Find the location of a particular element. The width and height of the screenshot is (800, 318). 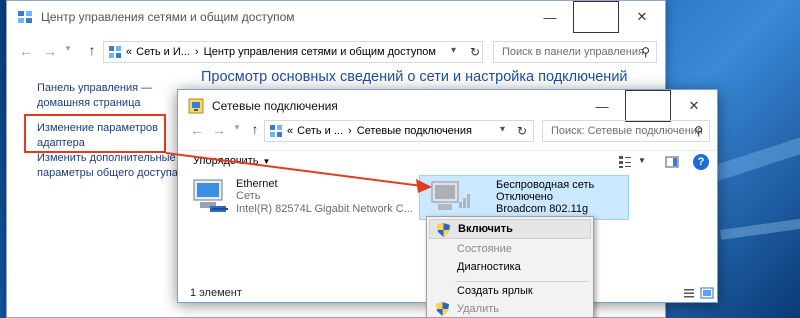

connection-name: Беспроводная сеть is located at coordinates (545, 185).